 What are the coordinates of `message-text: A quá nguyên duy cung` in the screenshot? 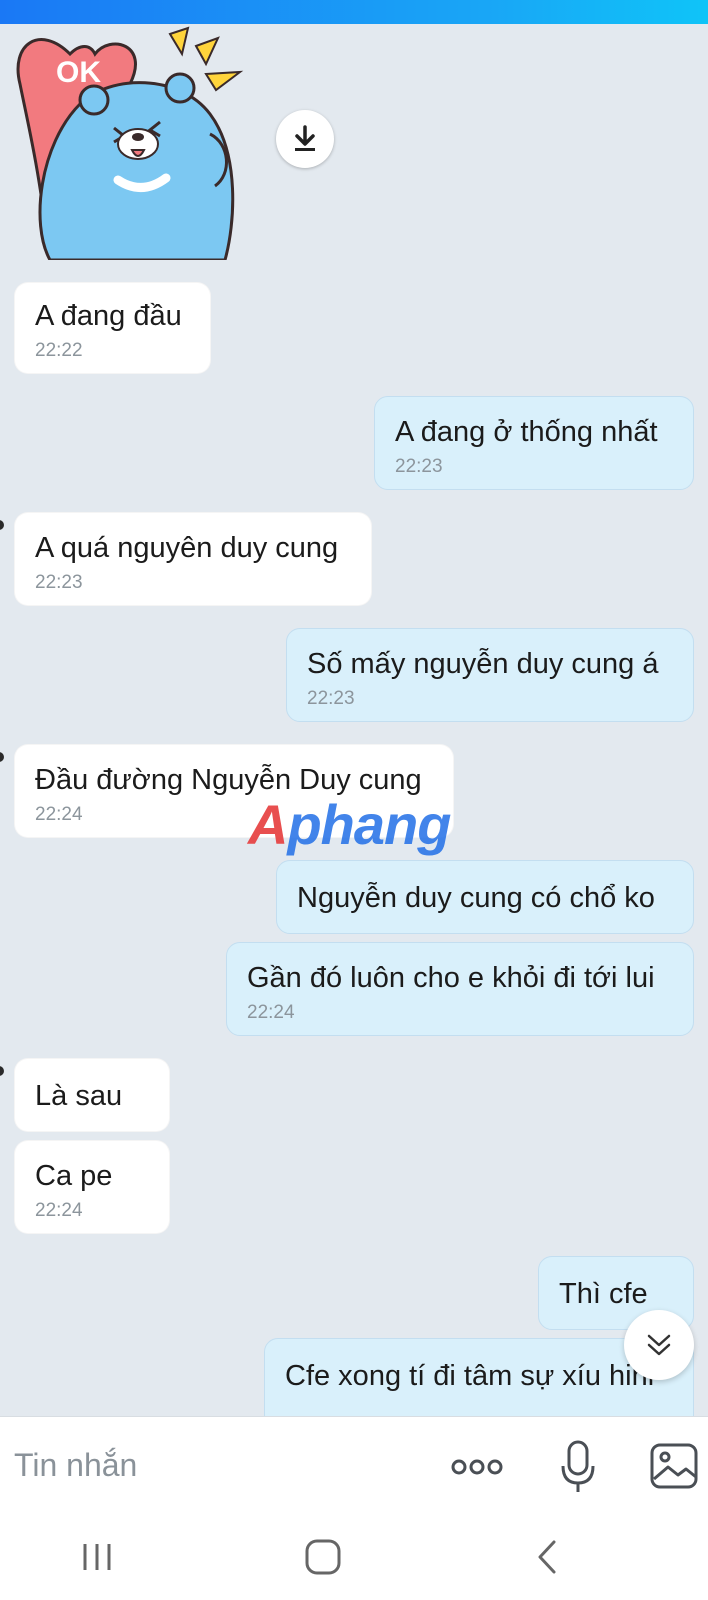 It's located at (187, 548).